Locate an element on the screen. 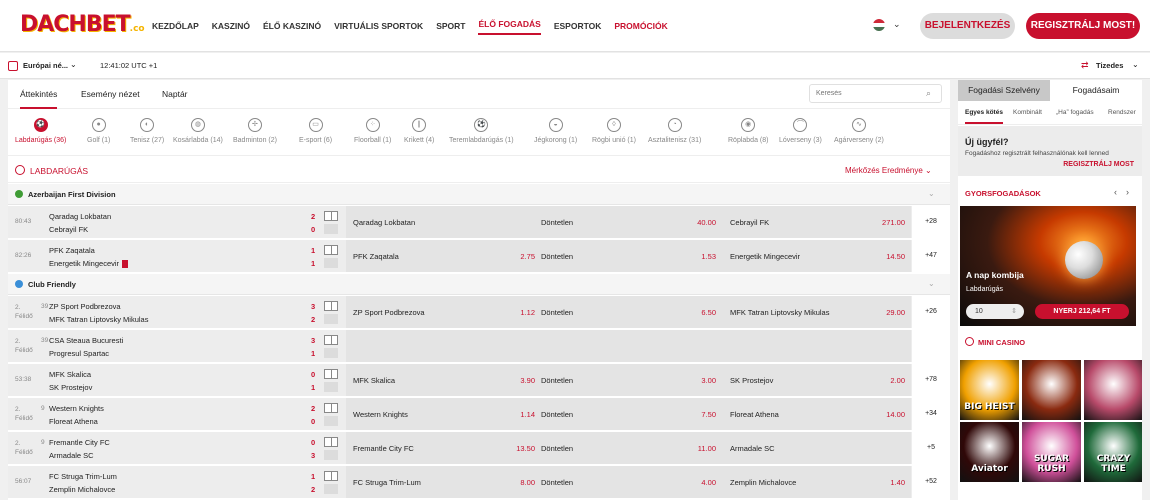 This screenshot has width=1150, height=500. draw-odds: 4.00 is located at coordinates (696, 482).